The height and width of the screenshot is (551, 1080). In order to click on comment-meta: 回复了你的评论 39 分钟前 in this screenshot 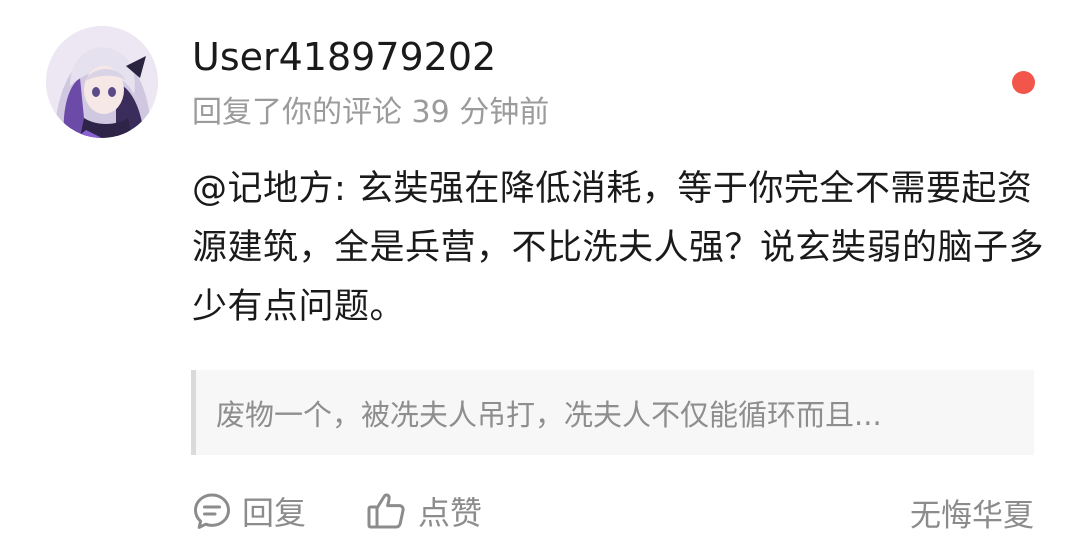, I will do `click(371, 112)`.